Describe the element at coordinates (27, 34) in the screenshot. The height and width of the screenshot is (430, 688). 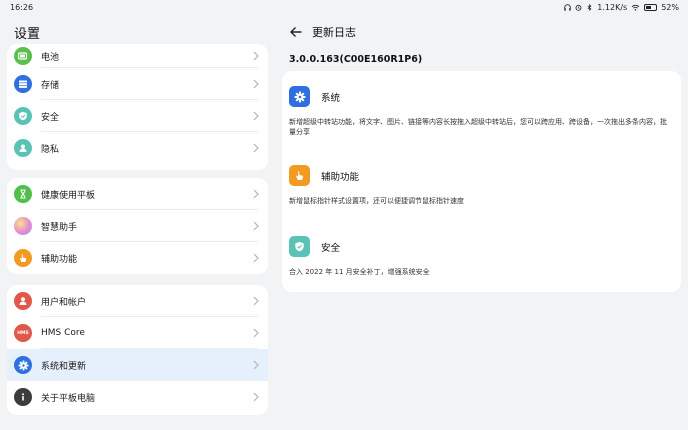
I see `settings-title: 设置` at that location.